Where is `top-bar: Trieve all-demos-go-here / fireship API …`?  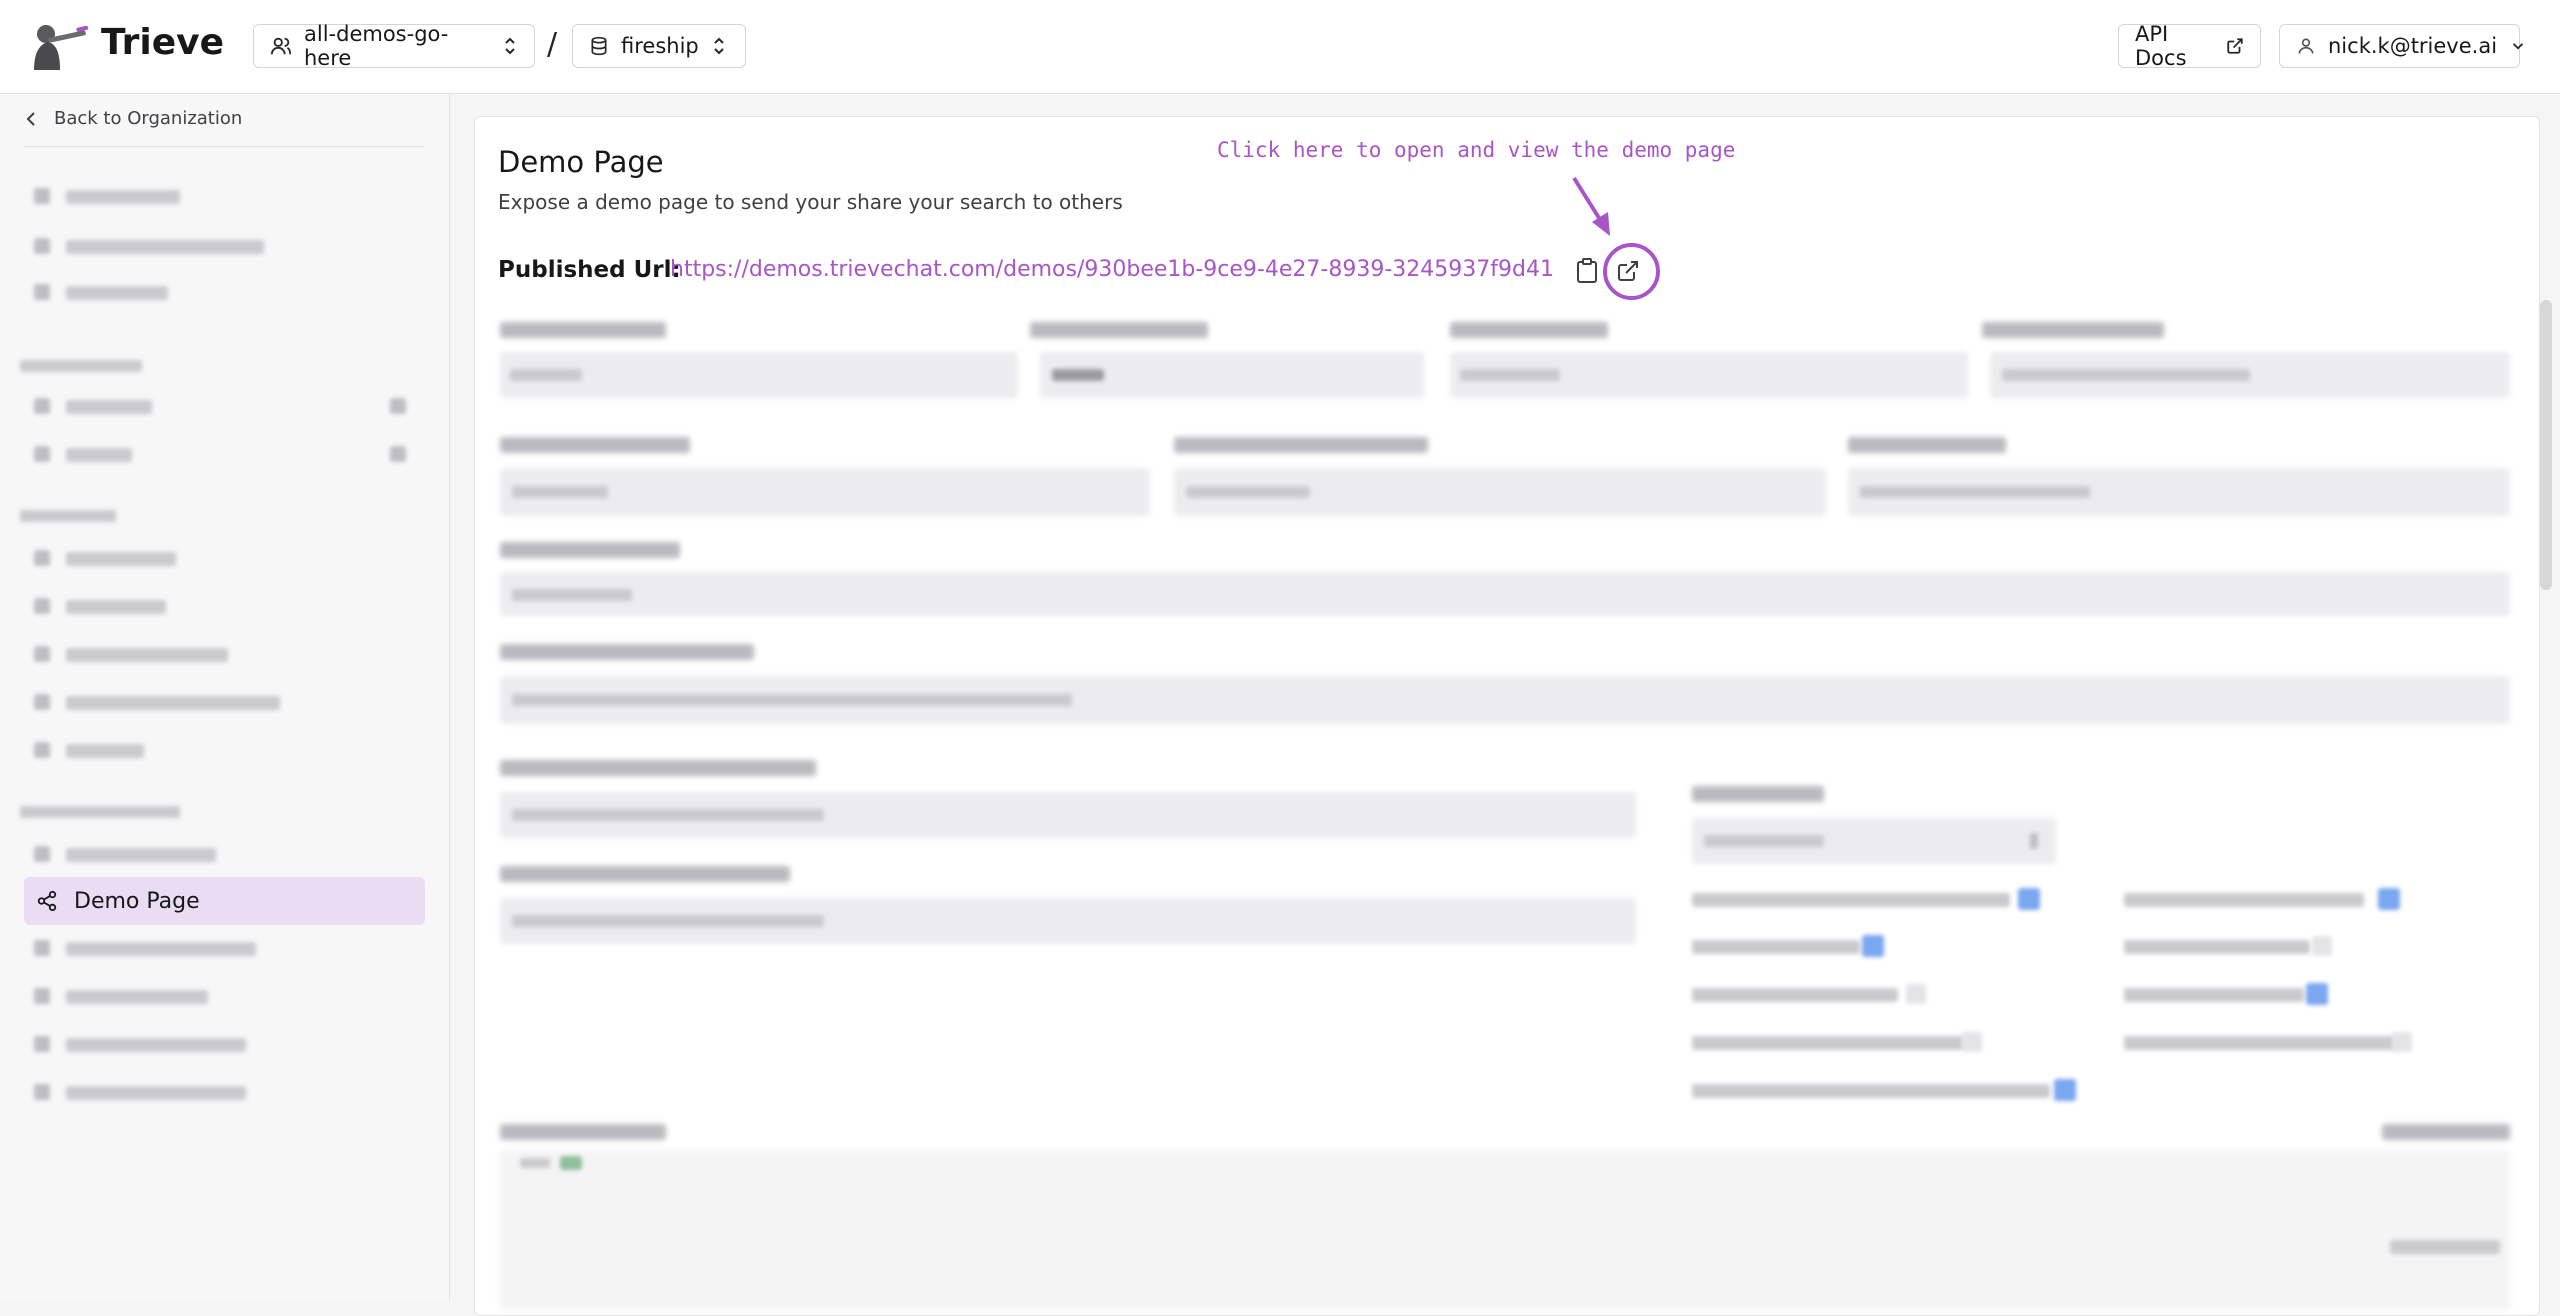 top-bar: Trieve all-demos-go-here / fireship API … is located at coordinates (1280, 47).